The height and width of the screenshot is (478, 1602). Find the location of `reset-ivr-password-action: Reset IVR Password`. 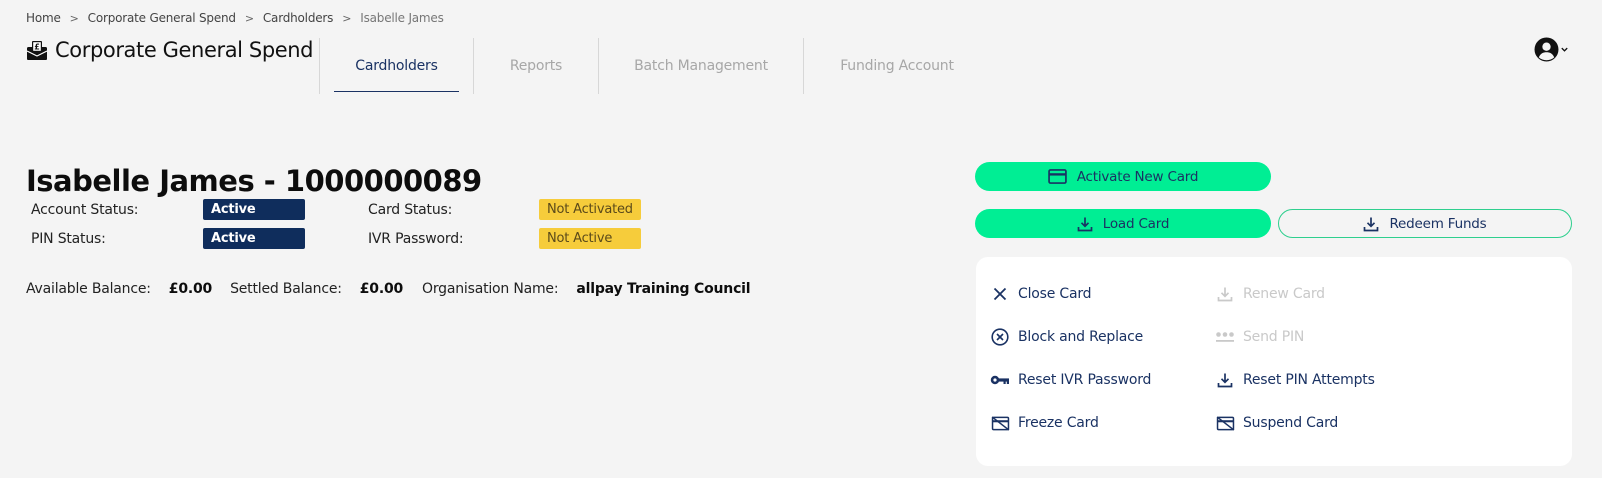

reset-ivr-password-action: Reset IVR Password is located at coordinates (1070, 380).